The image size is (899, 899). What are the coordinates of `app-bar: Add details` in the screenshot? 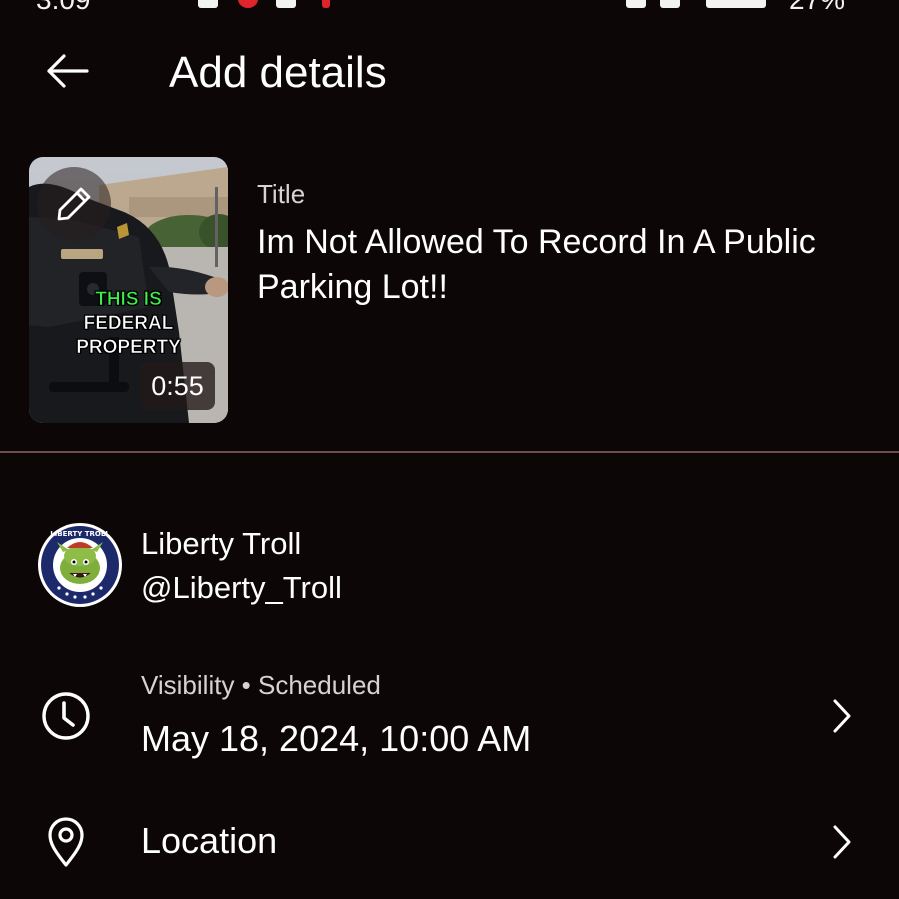 It's located at (449, 74).